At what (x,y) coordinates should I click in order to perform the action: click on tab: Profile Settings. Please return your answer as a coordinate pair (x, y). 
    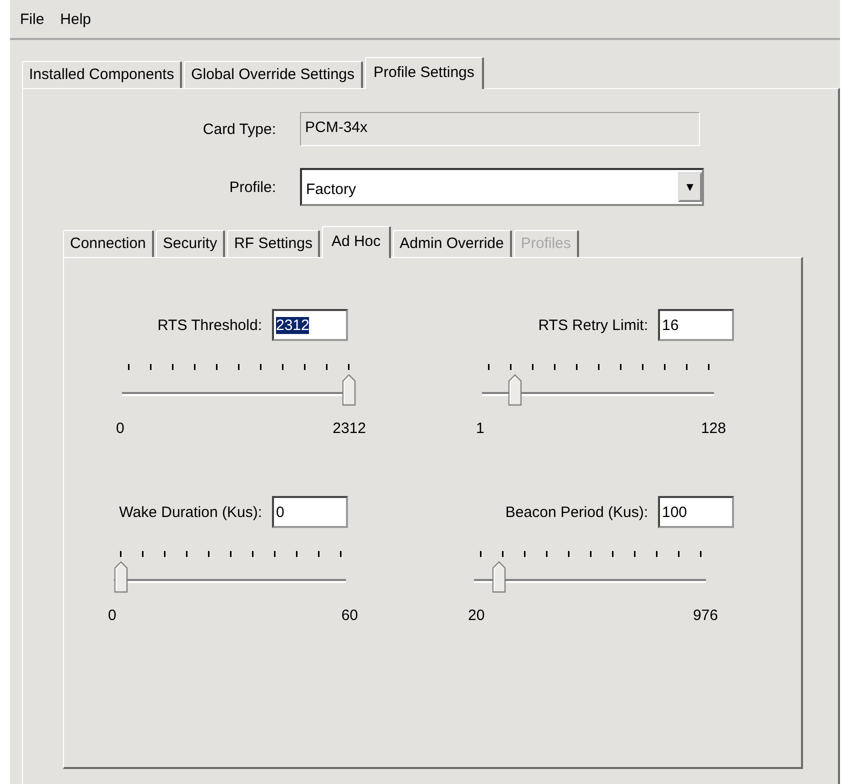
    Looking at the image, I should click on (424, 73).